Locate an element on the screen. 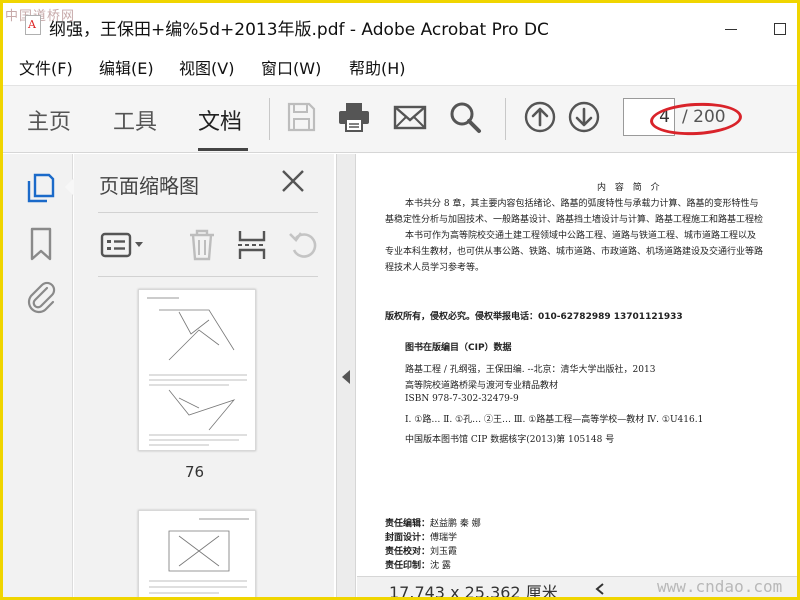 Image resolution: width=800 pixels, height=600 pixels. credit-role: 责任印制： is located at coordinates (408, 566).